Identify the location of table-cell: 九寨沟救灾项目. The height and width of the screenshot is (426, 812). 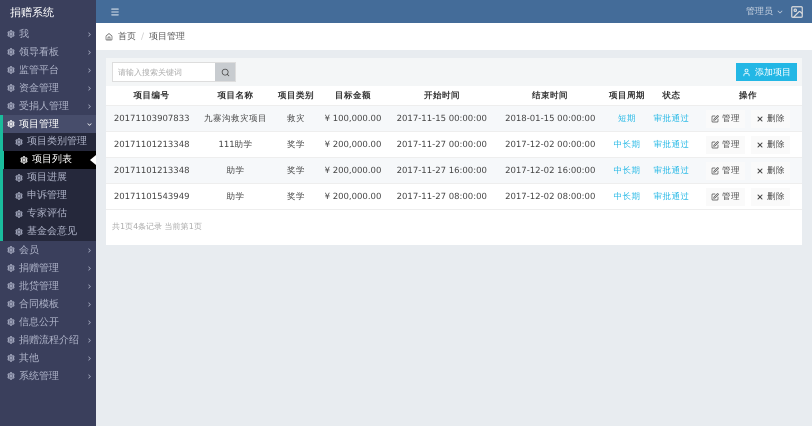
(235, 119).